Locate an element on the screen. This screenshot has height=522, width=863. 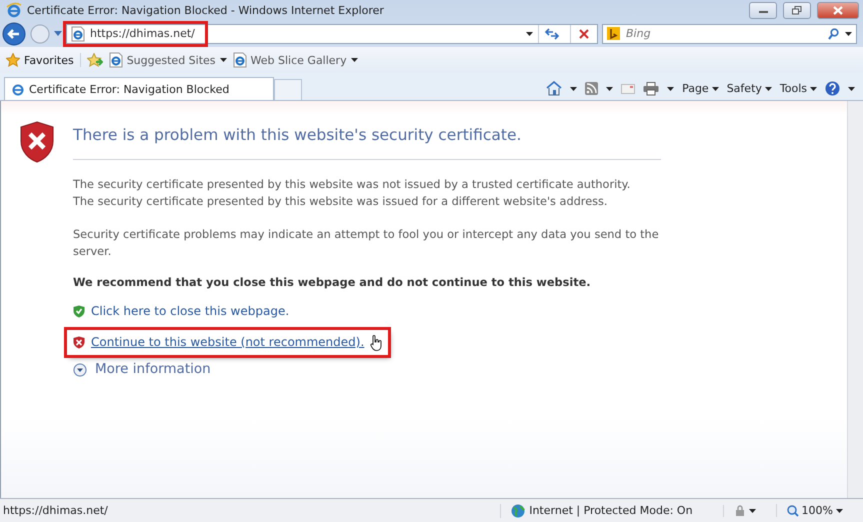
restore-button is located at coordinates (797, 10).